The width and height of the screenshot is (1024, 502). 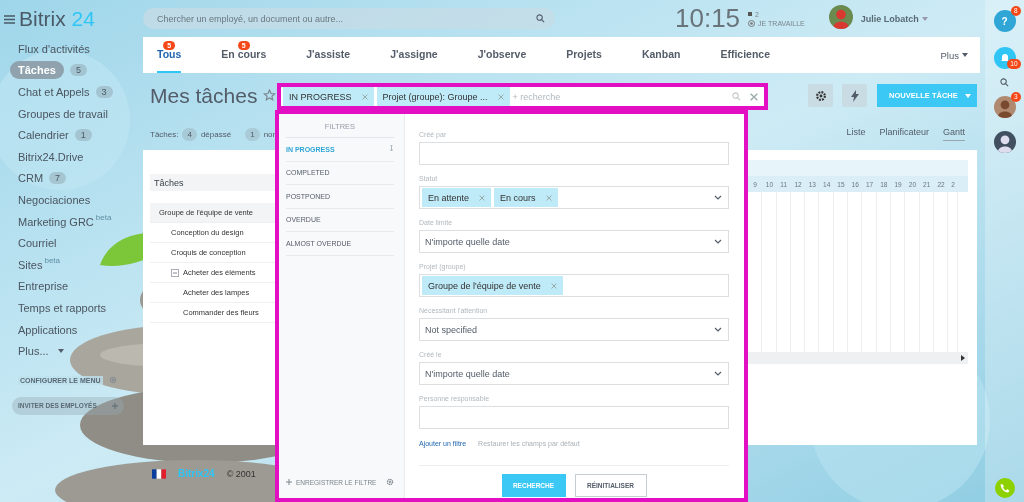 What do you see at coordinates (73, 113) in the screenshot?
I see `menu-item: Groupes de travail` at bounding box center [73, 113].